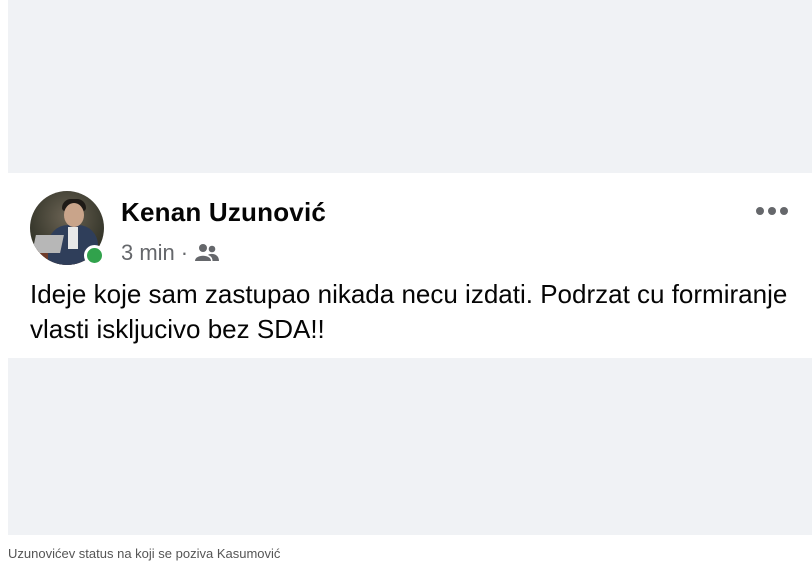  I want to click on more-options-button, so click(772, 211).